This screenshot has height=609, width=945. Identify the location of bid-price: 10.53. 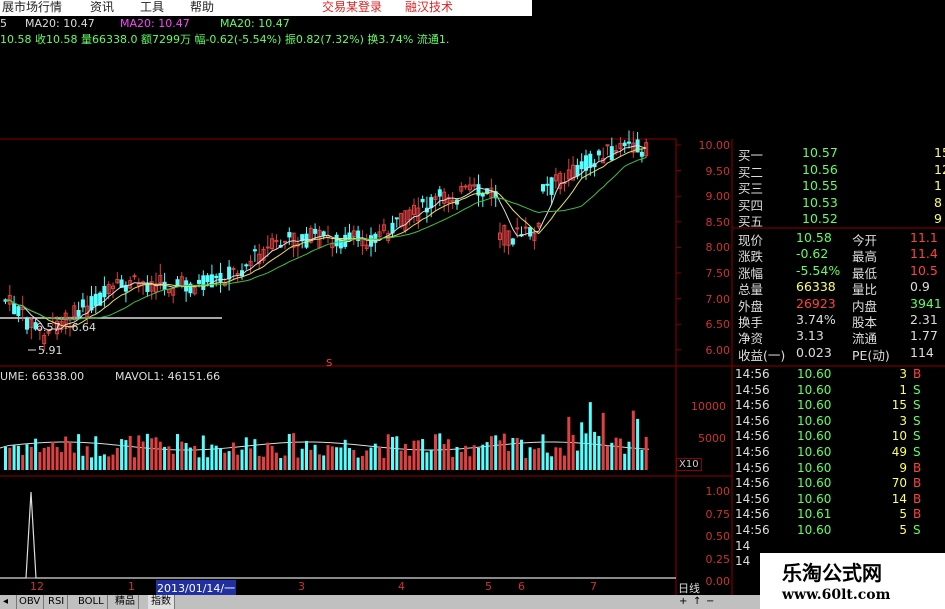
(820, 202).